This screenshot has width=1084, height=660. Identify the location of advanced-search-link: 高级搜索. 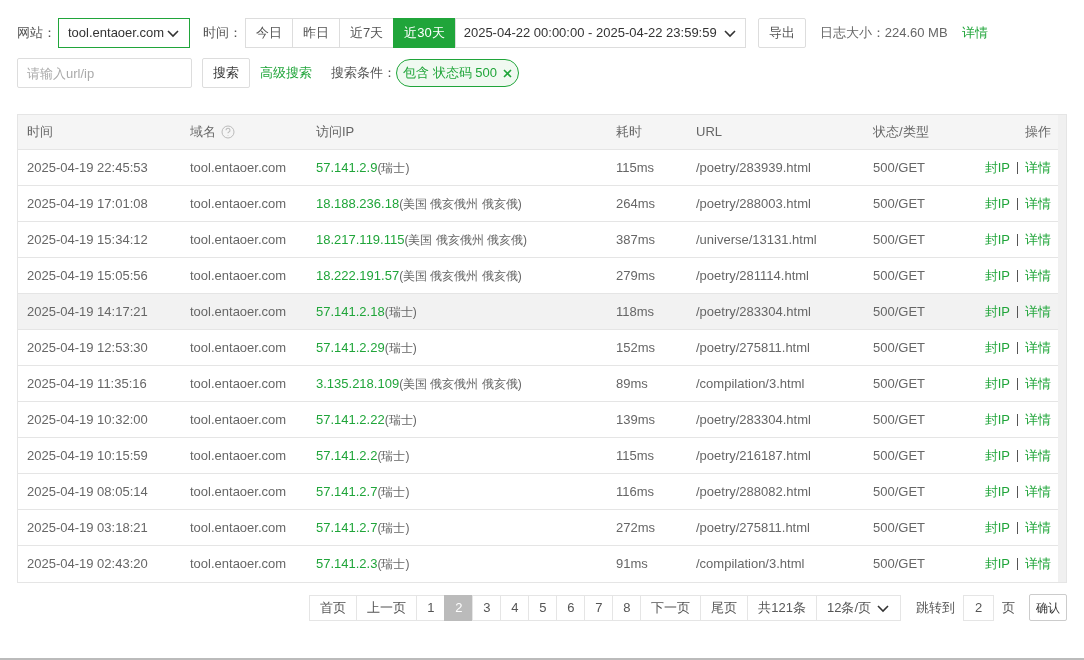
(286, 73).